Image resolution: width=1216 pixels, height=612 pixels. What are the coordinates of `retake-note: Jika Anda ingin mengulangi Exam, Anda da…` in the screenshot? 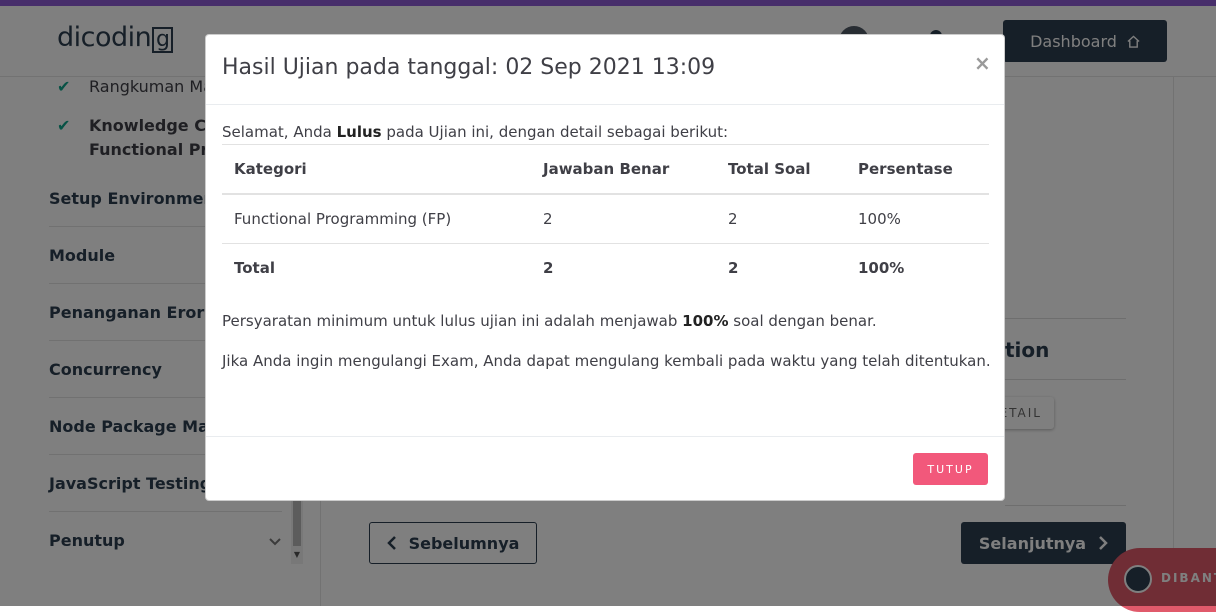 It's located at (606, 361).